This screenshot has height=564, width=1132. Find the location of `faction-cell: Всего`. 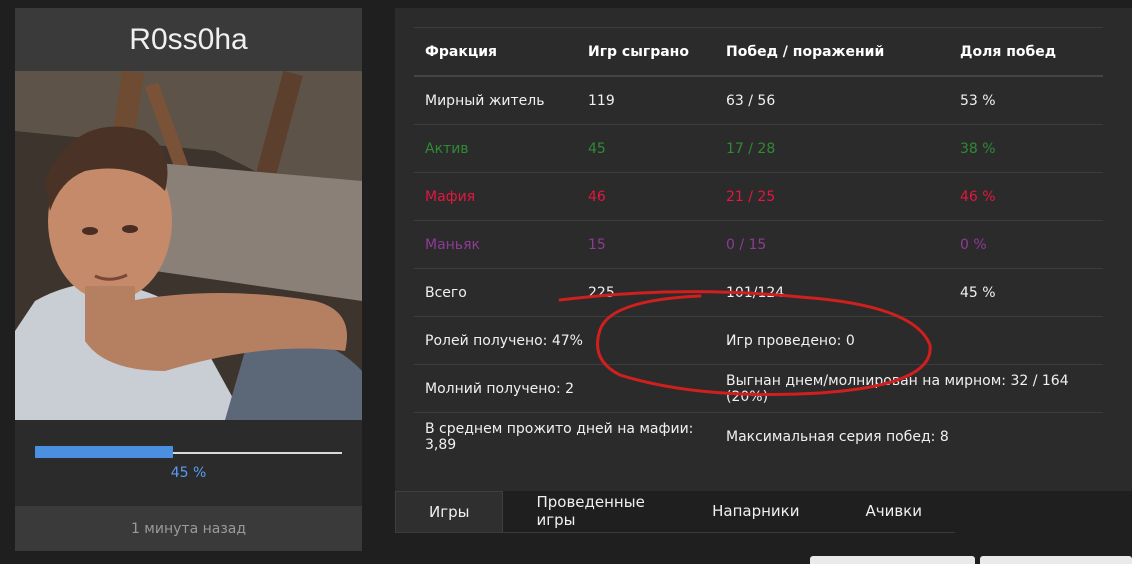

faction-cell: Всего is located at coordinates (495, 292).